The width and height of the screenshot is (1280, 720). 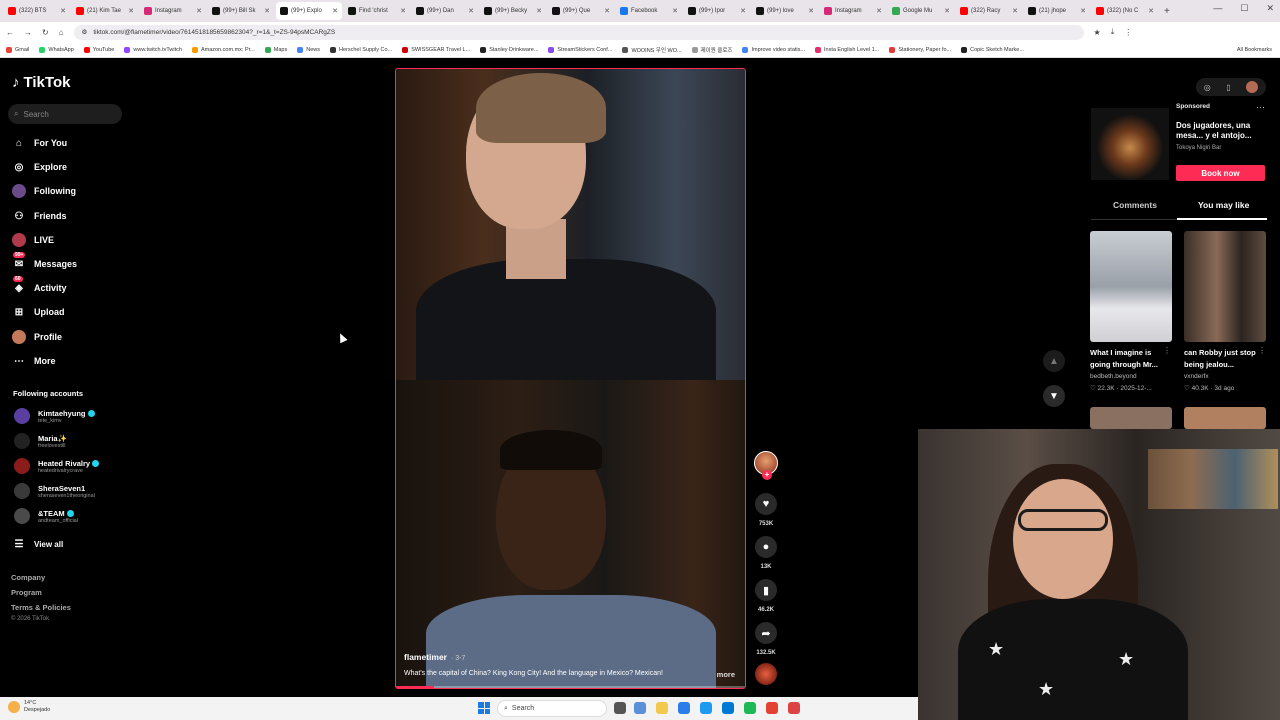 I want to click on browser-tab: Instagram ✕, so click(x=173, y=11).